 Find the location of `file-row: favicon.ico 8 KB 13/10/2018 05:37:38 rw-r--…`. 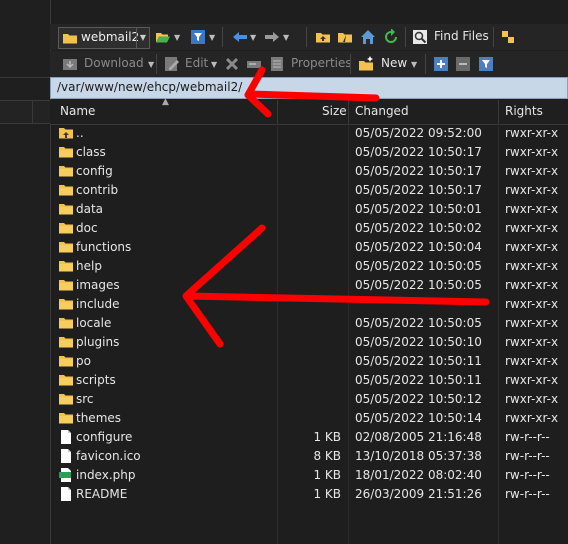

file-row: favicon.ico 8 KB 13/10/2018 05:37:38 rw-r--… is located at coordinates (309, 456).